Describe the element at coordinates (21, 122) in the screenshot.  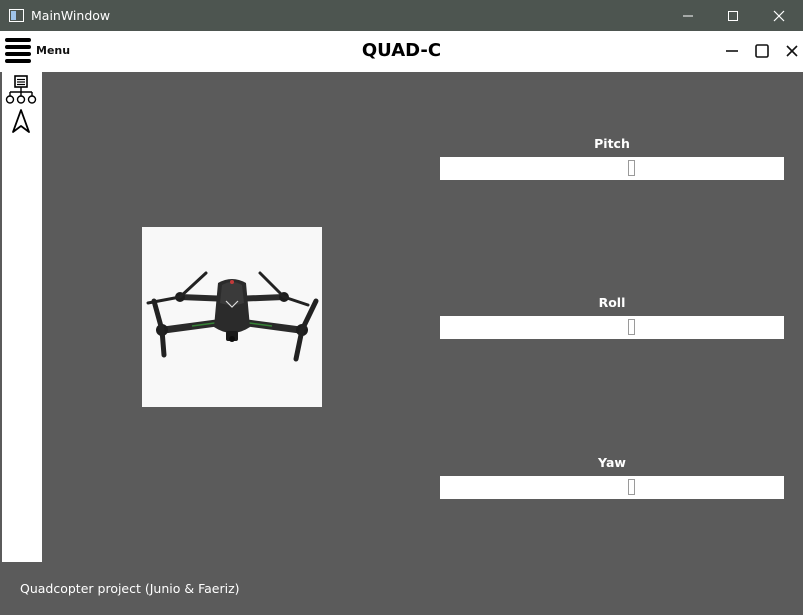
I see `navigation-arrow-icon` at that location.